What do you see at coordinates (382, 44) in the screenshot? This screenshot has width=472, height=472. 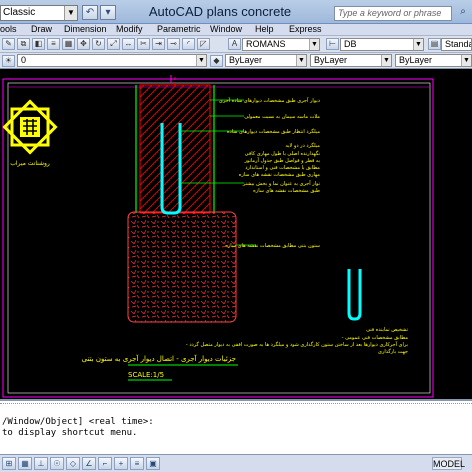 I see `dim-style-dropdown: DB ▼` at bounding box center [382, 44].